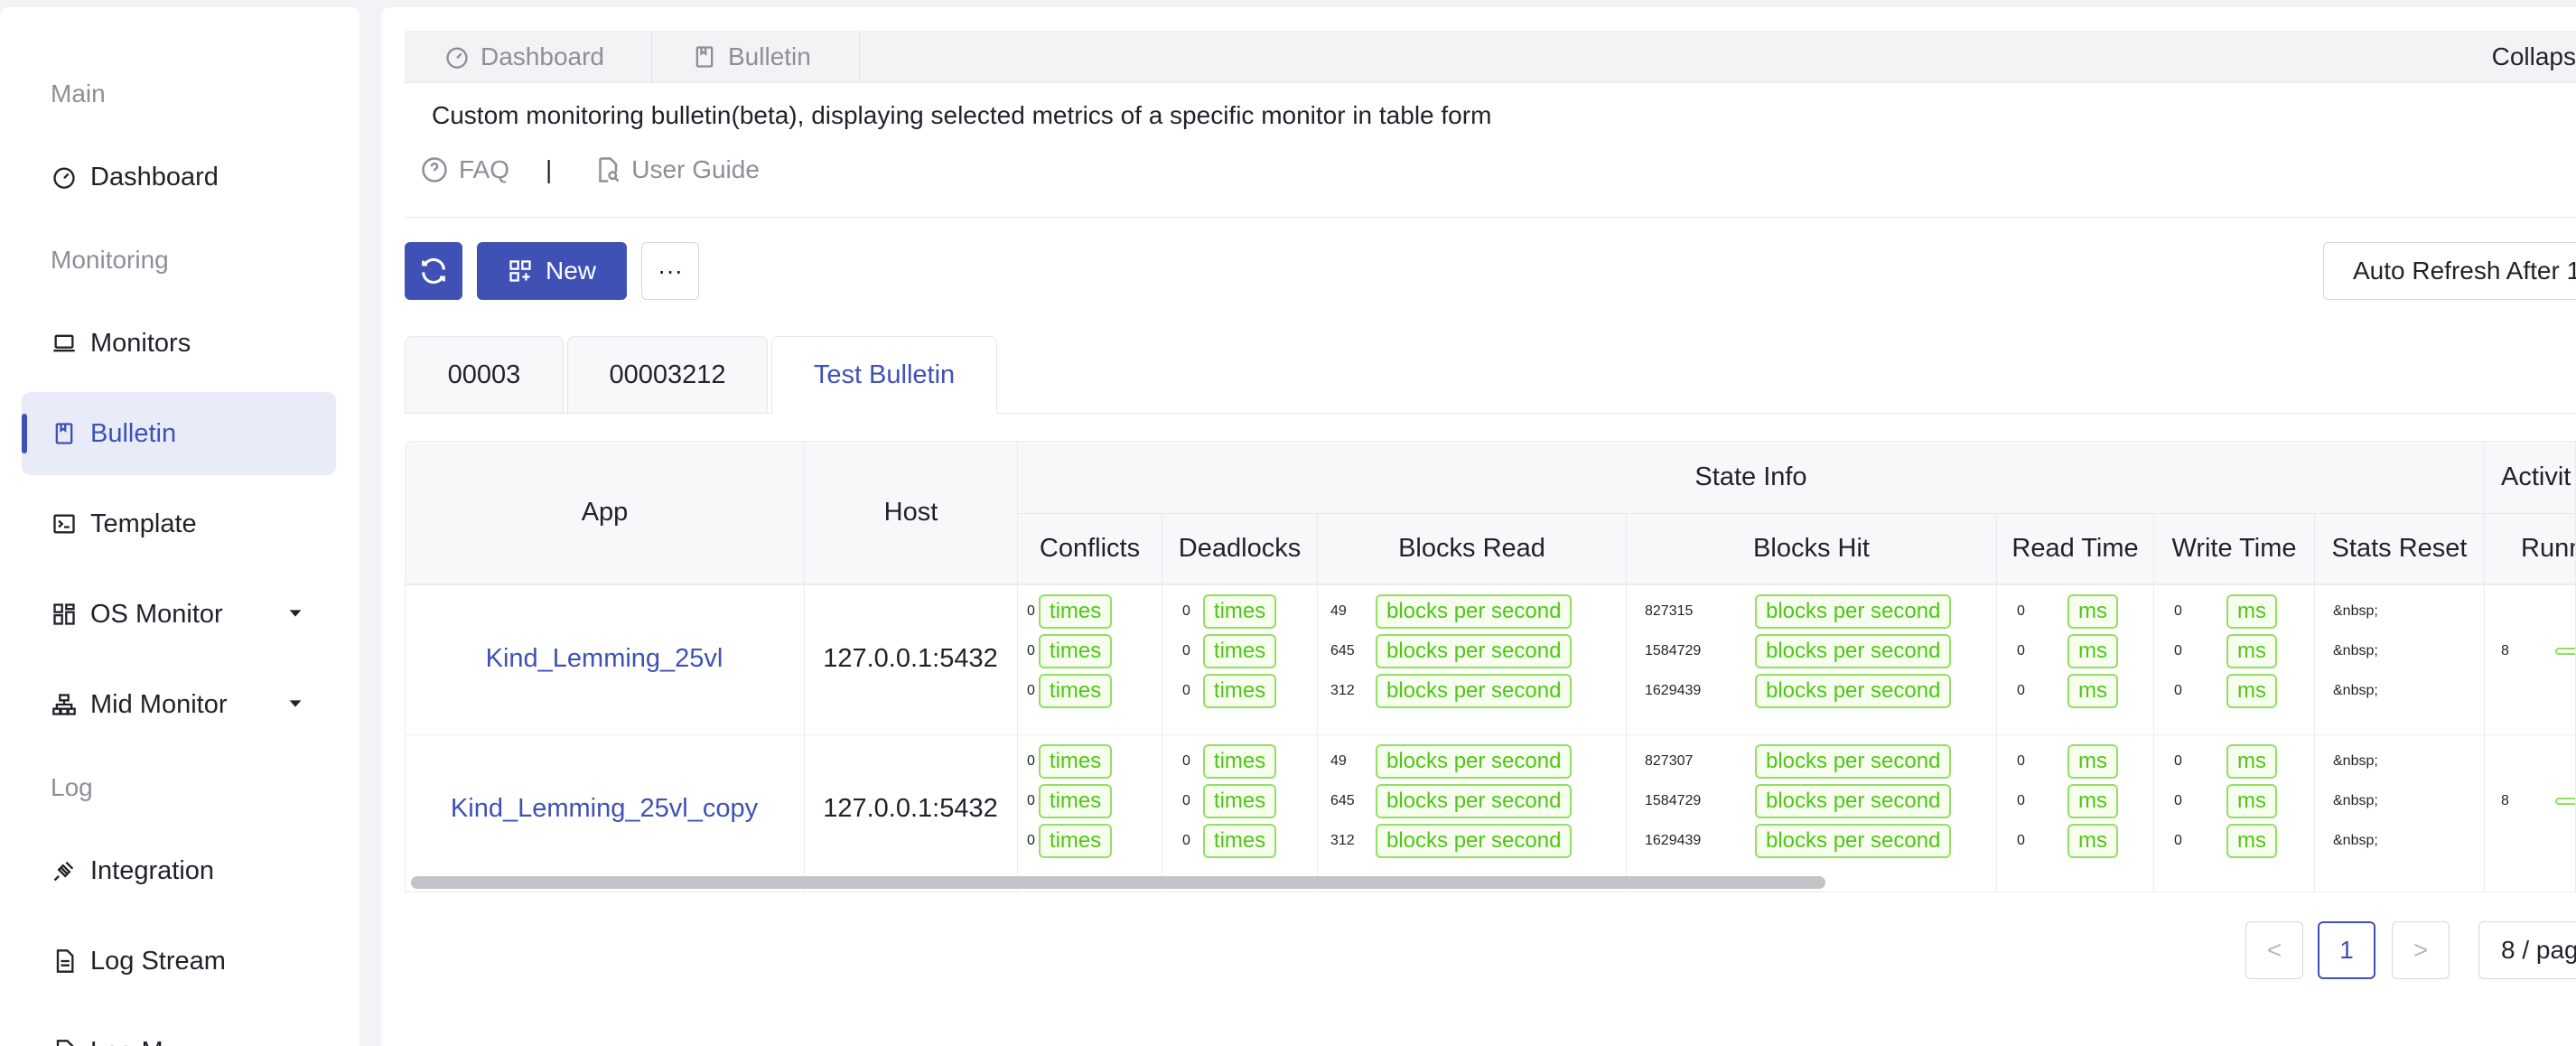 Image resolution: width=2576 pixels, height=1046 pixels. Describe the element at coordinates (542, 56) in the screenshot. I see `page-tab-label: Dashboard` at that location.